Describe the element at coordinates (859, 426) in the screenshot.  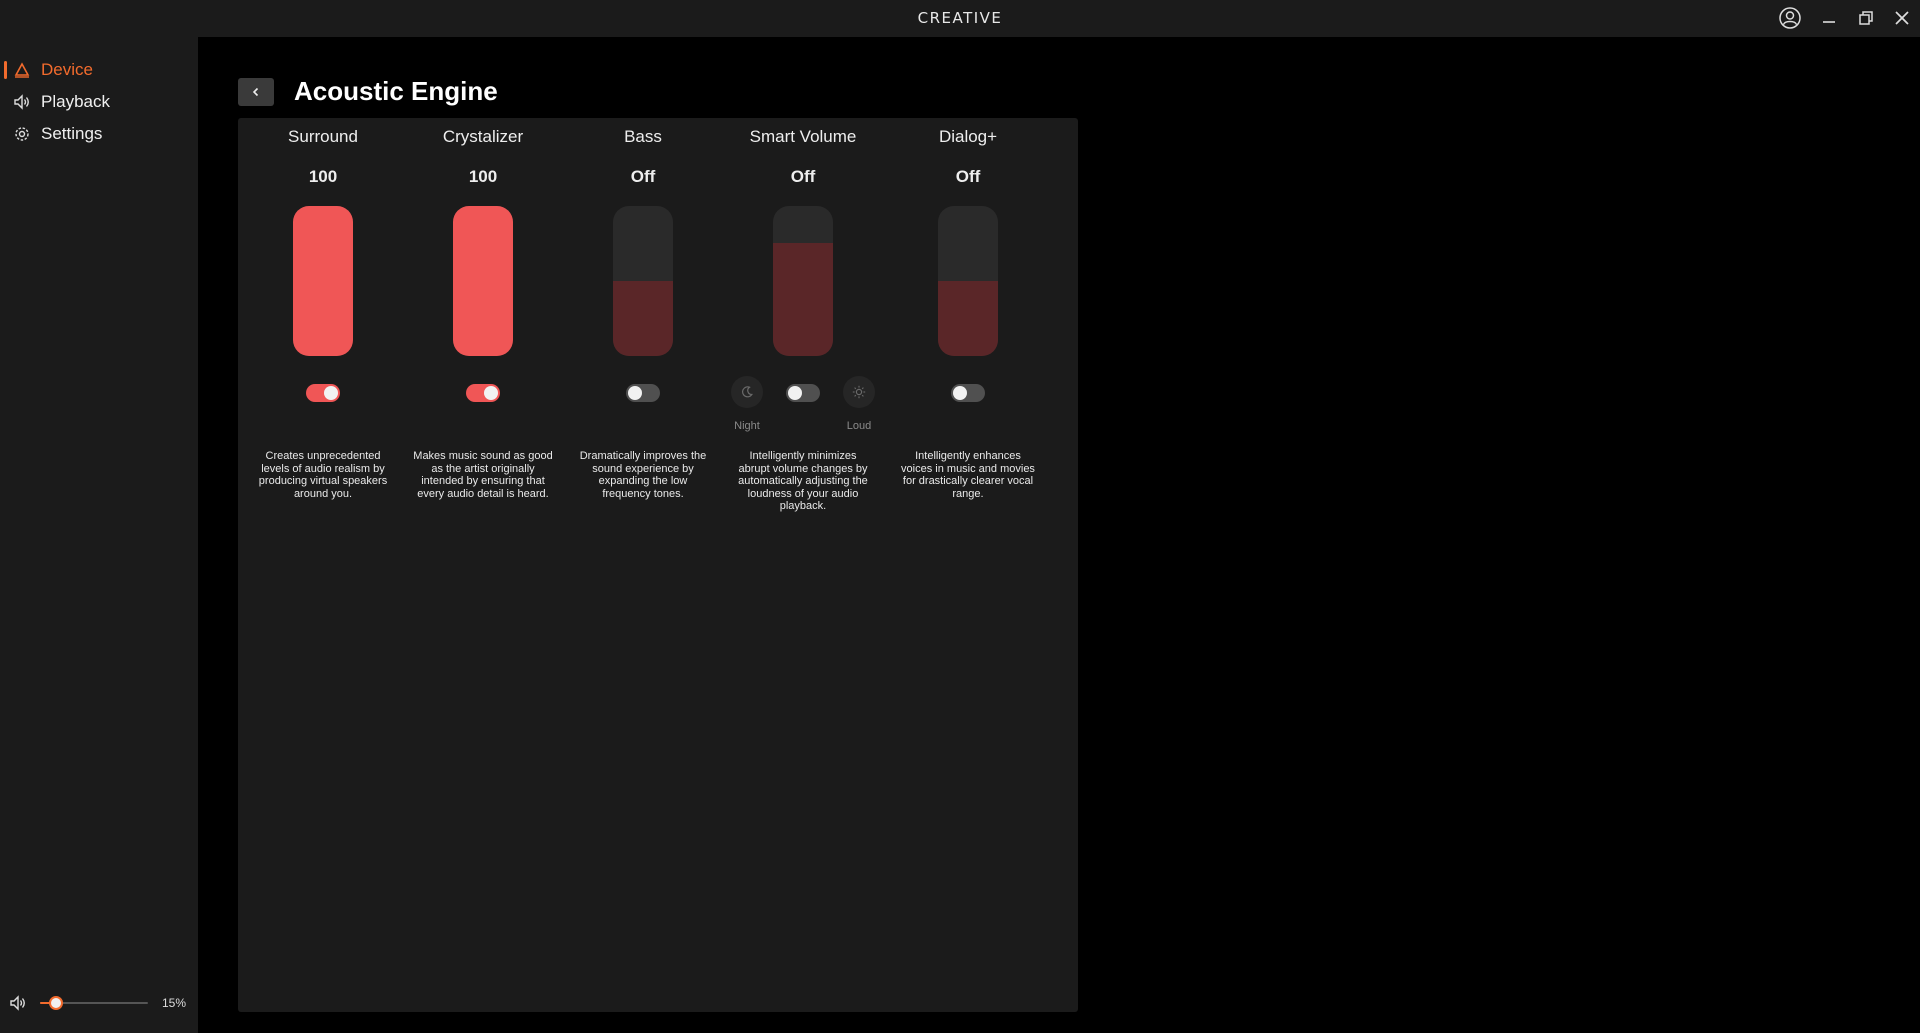
I see `loud-label: Loud` at that location.